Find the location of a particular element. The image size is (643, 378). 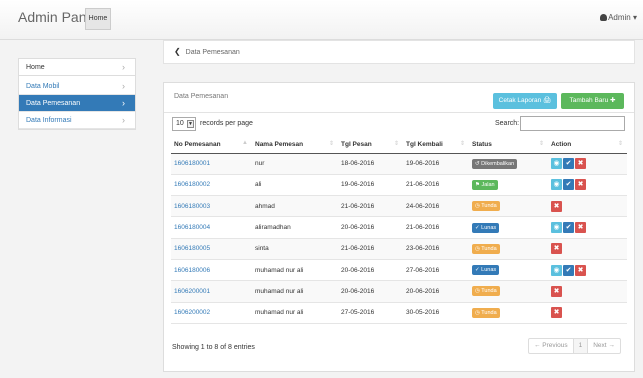

chevron-left-icon: ❮ is located at coordinates (177, 51).